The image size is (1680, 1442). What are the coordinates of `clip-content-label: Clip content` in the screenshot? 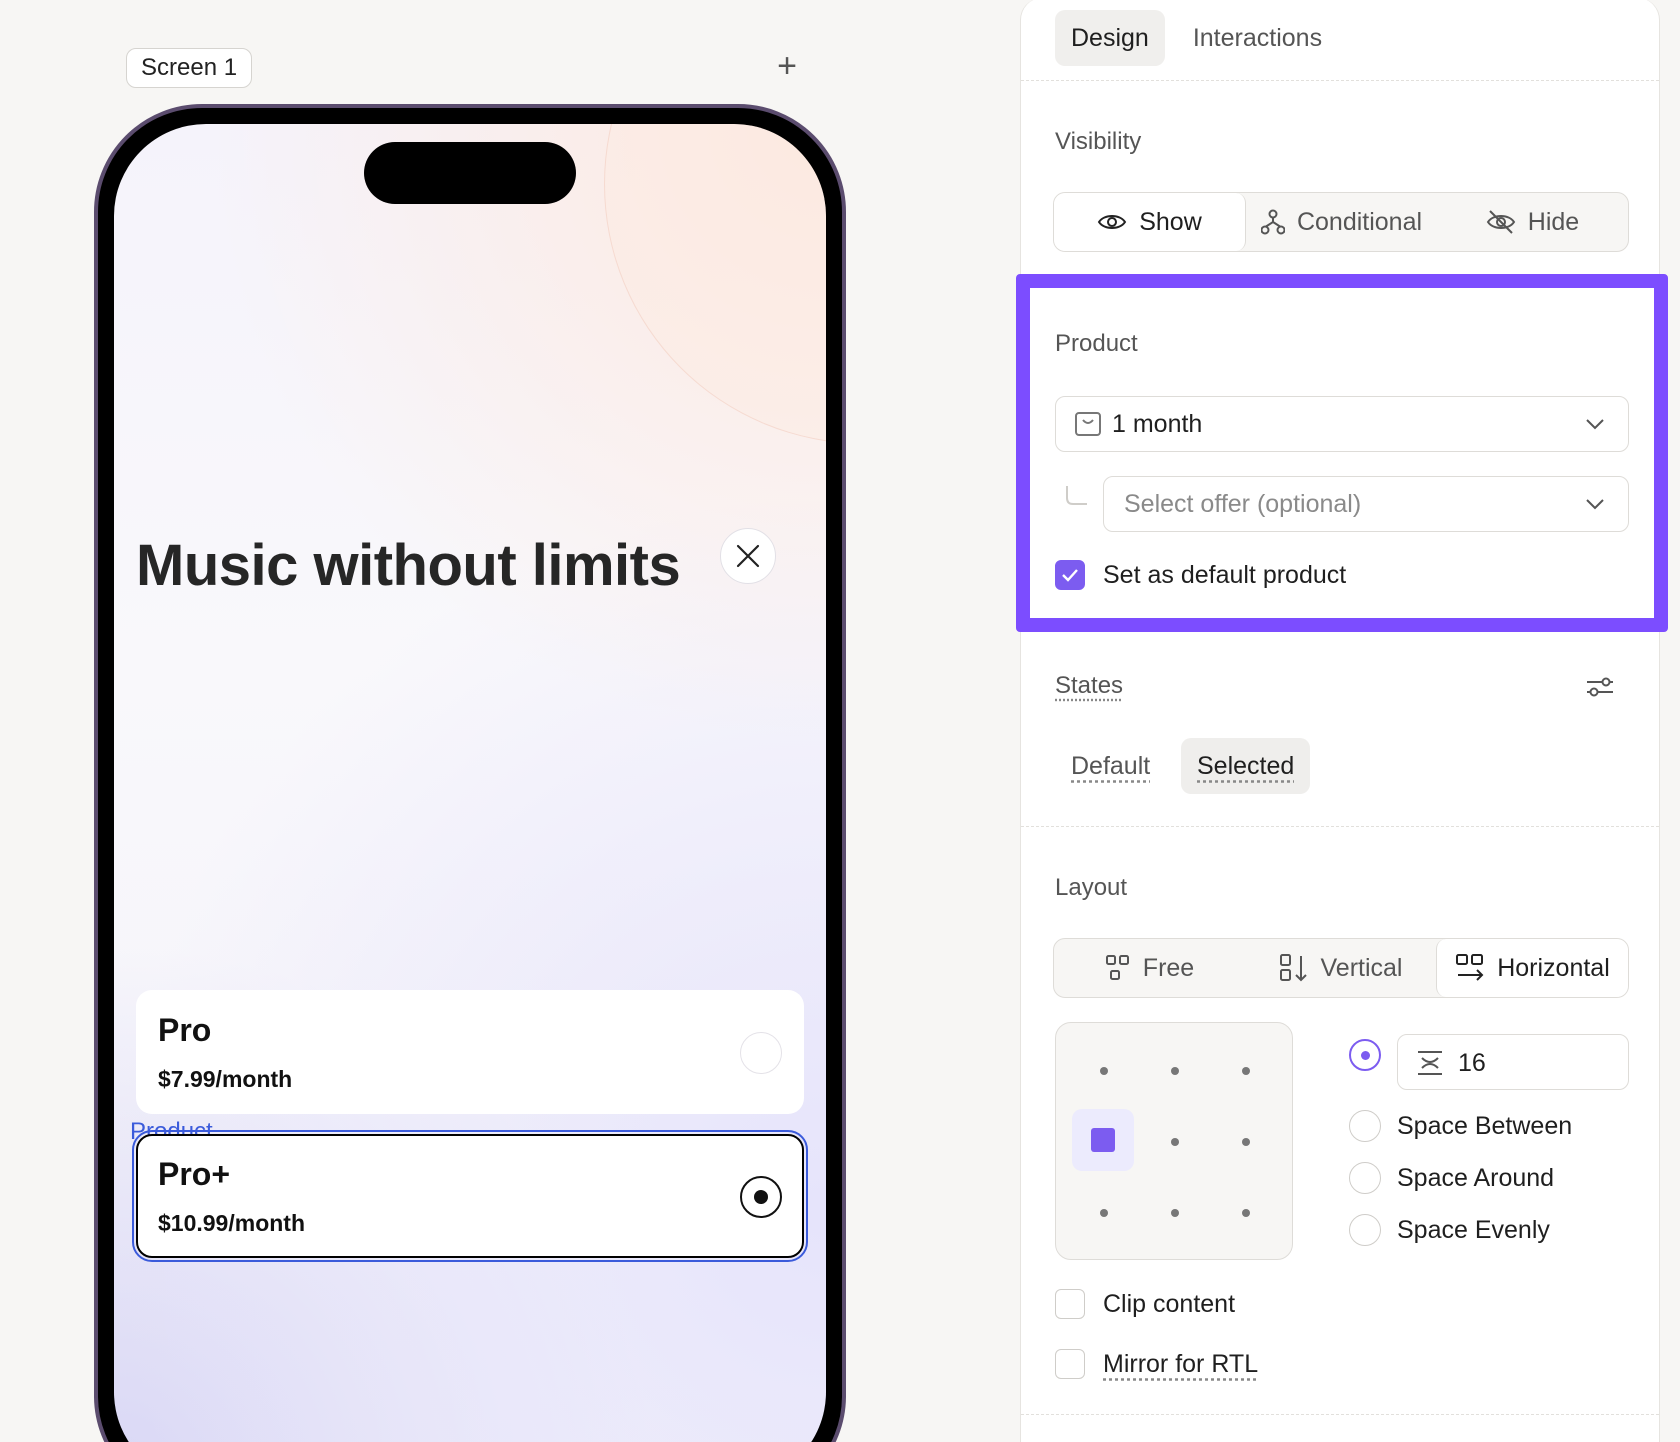 It's located at (1169, 1304).